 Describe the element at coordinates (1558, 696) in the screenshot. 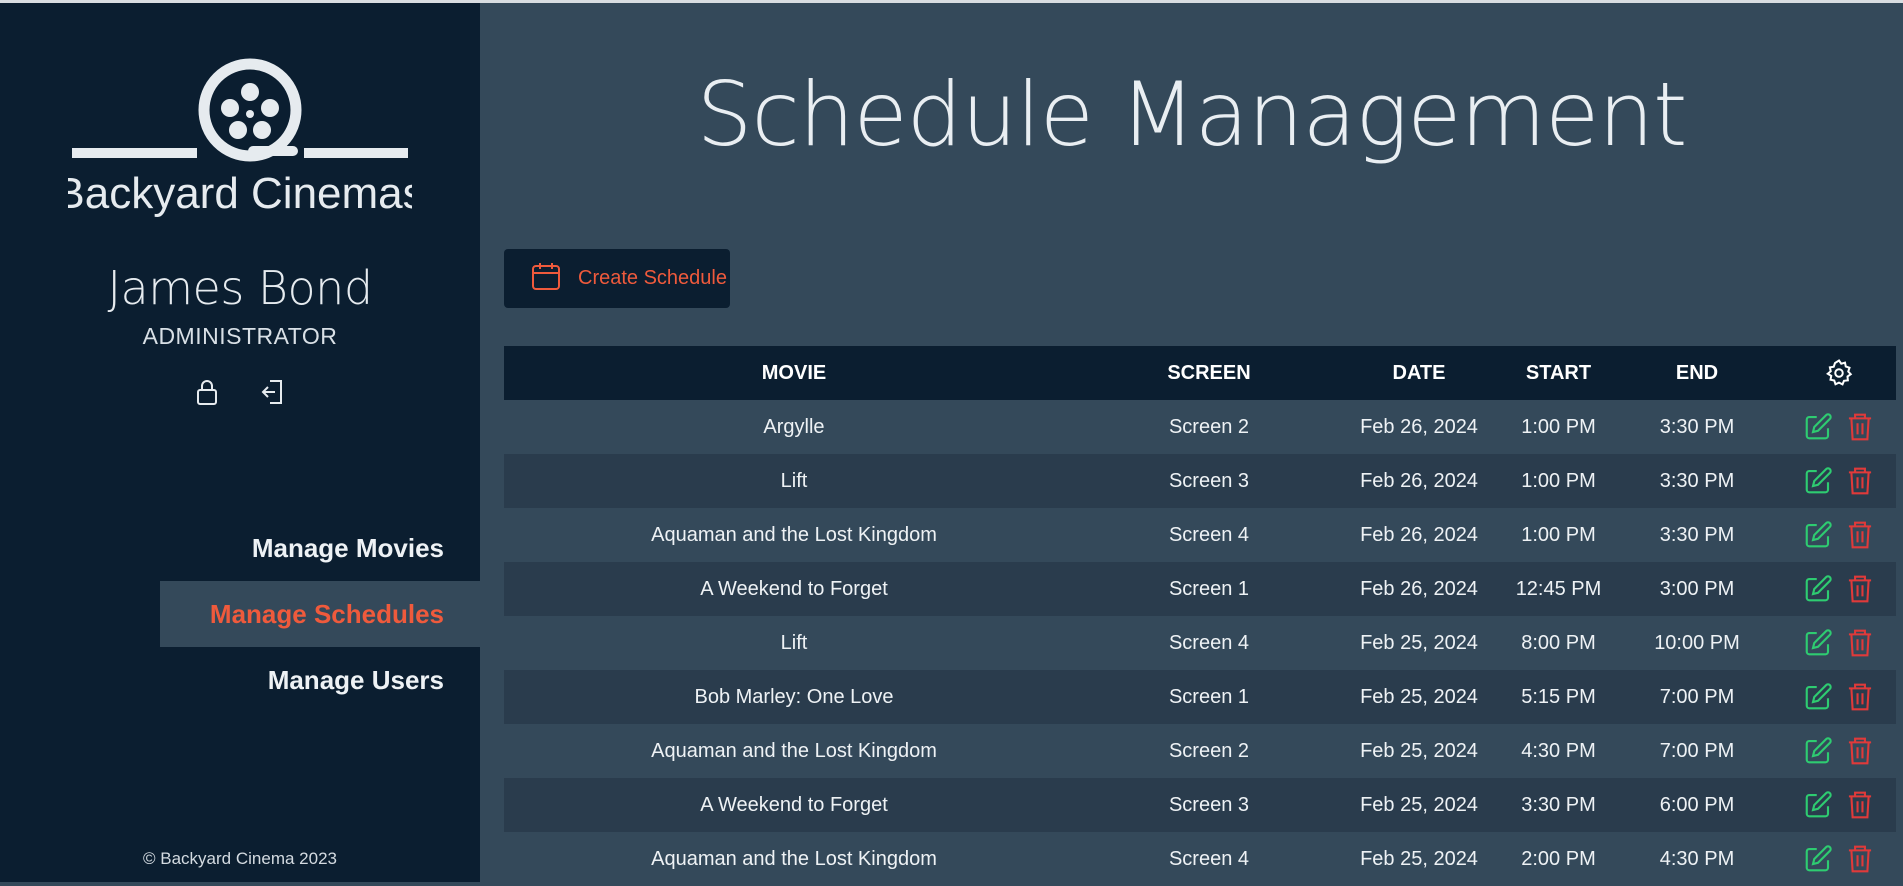

I see `cell-start: 5:15 PM` at that location.